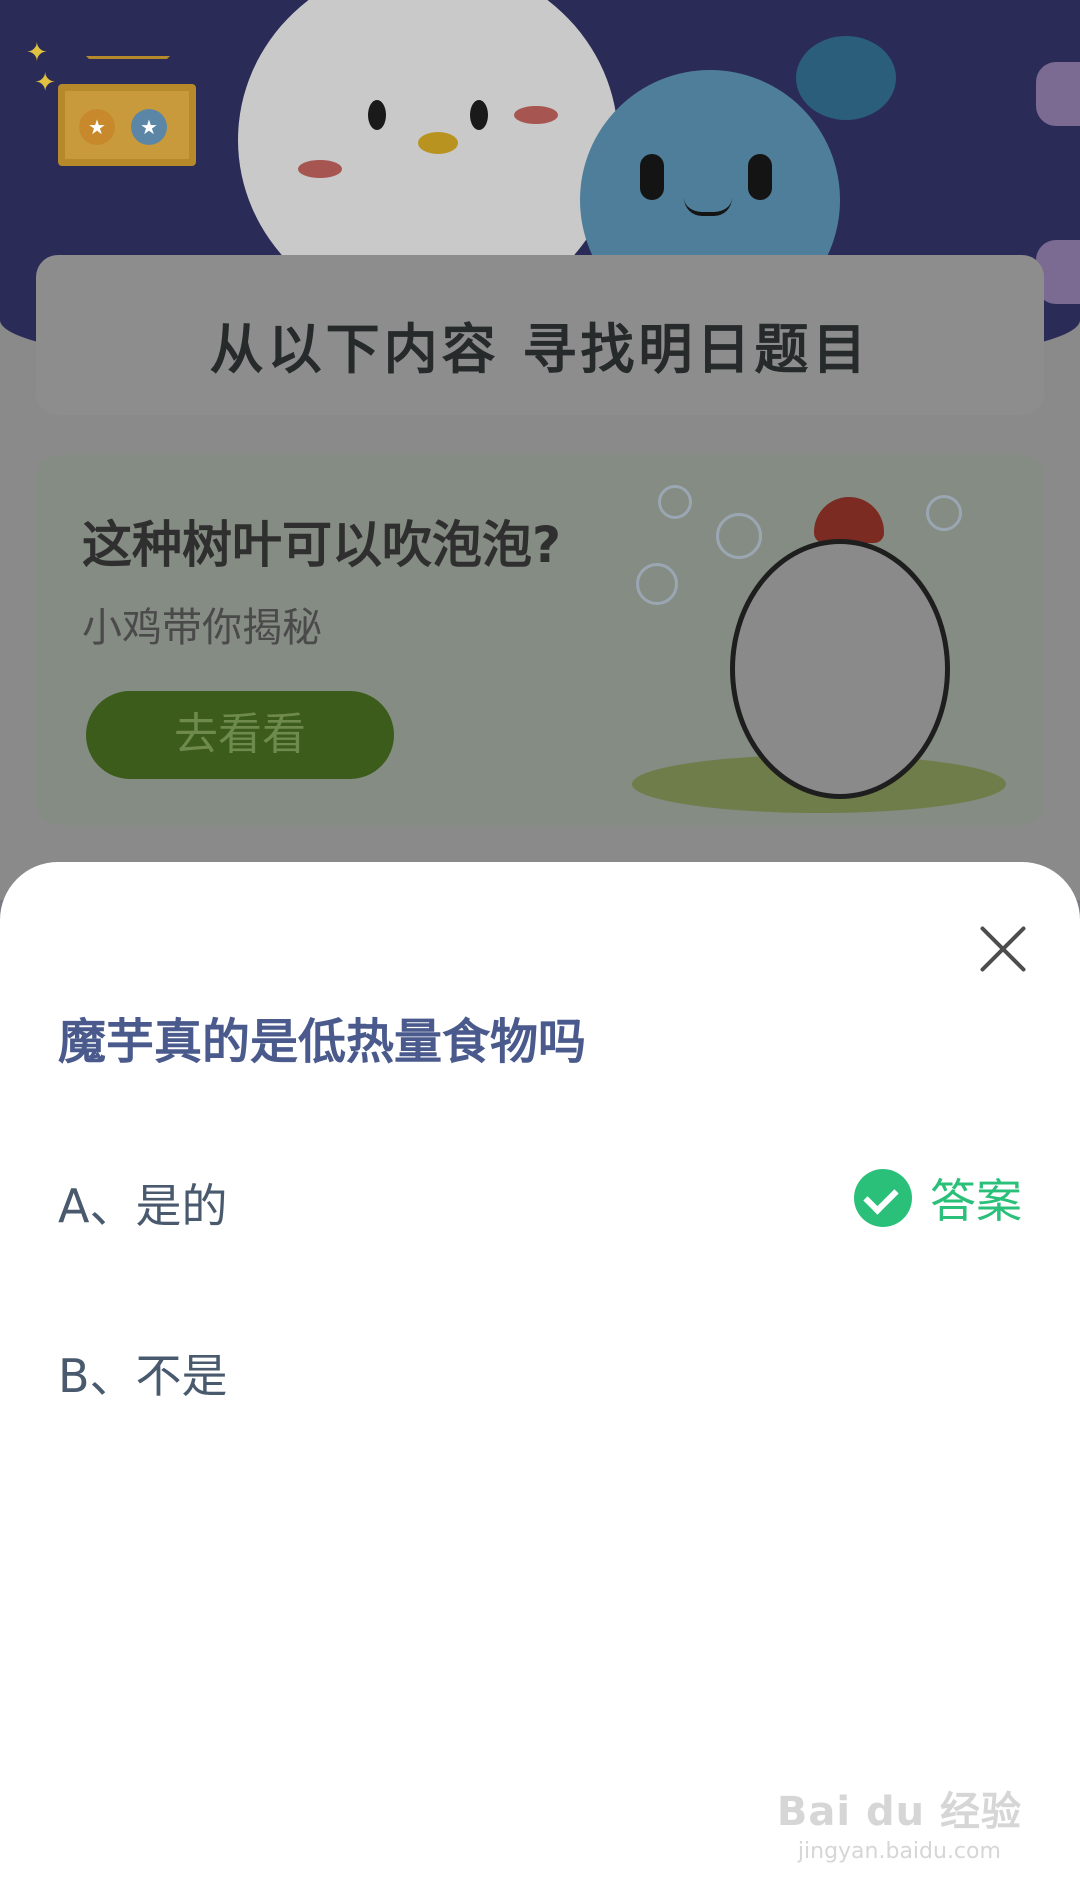 Image resolution: width=1080 pixels, height=1886 pixels. What do you see at coordinates (322, 1042) in the screenshot?
I see `question-title: 魔芋真的是低热量食物吗` at bounding box center [322, 1042].